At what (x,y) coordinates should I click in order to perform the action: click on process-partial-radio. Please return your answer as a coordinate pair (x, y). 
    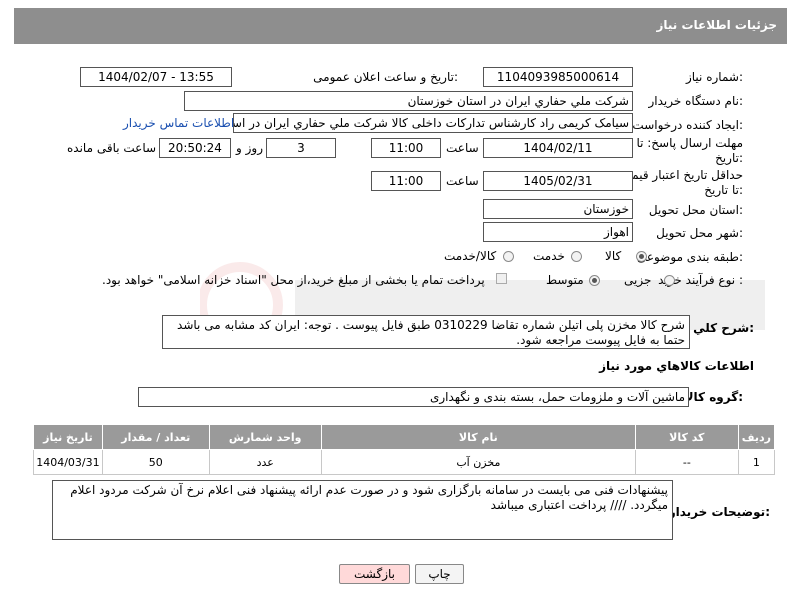
    Looking at the image, I should click on (669, 280).